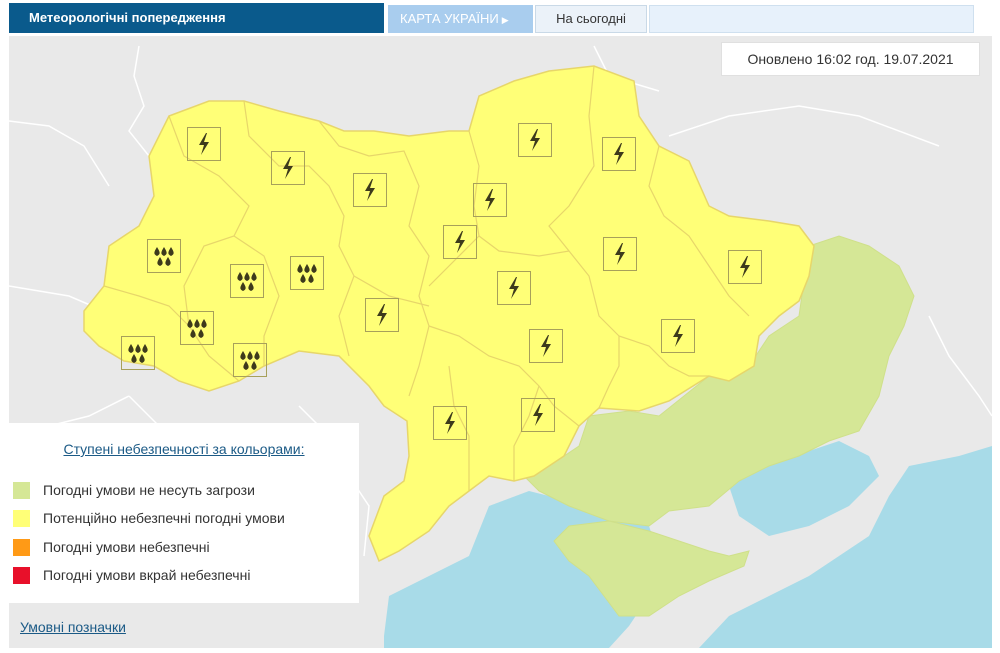  What do you see at coordinates (149, 490) in the screenshot?
I see `legend-label: Погодні умови не несуть загрози` at bounding box center [149, 490].